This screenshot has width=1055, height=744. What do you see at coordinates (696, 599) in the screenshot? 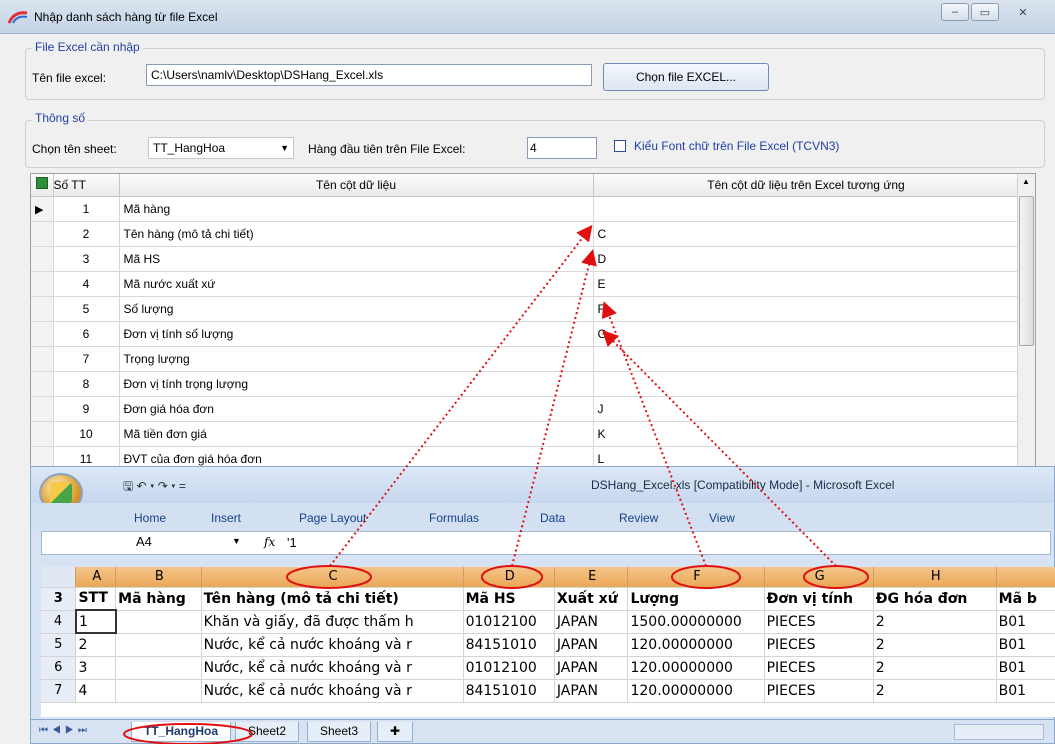
I see `sheet-cell: Lượng` at bounding box center [696, 599].